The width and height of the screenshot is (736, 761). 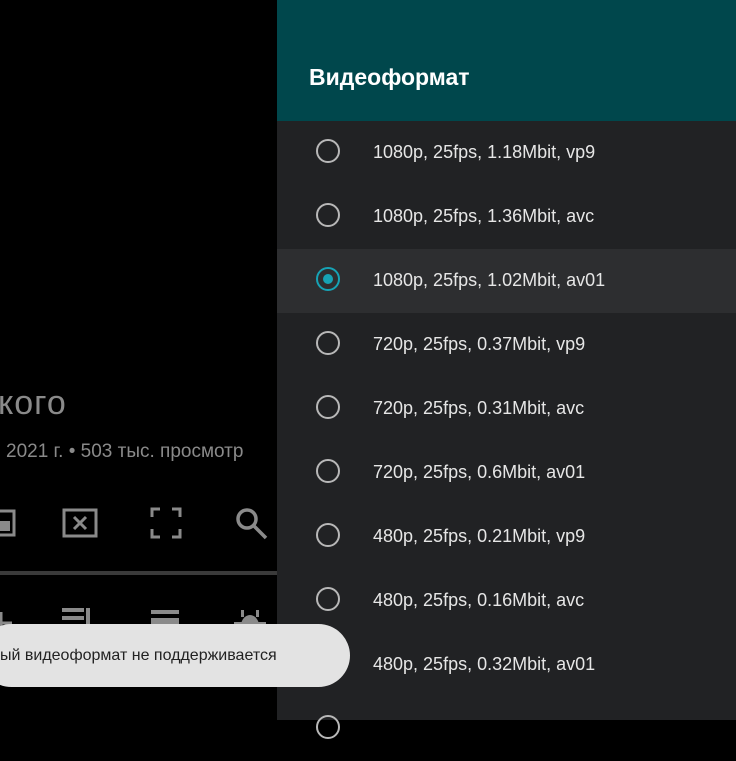 I want to click on pip-icon, so click(x=9, y=523).